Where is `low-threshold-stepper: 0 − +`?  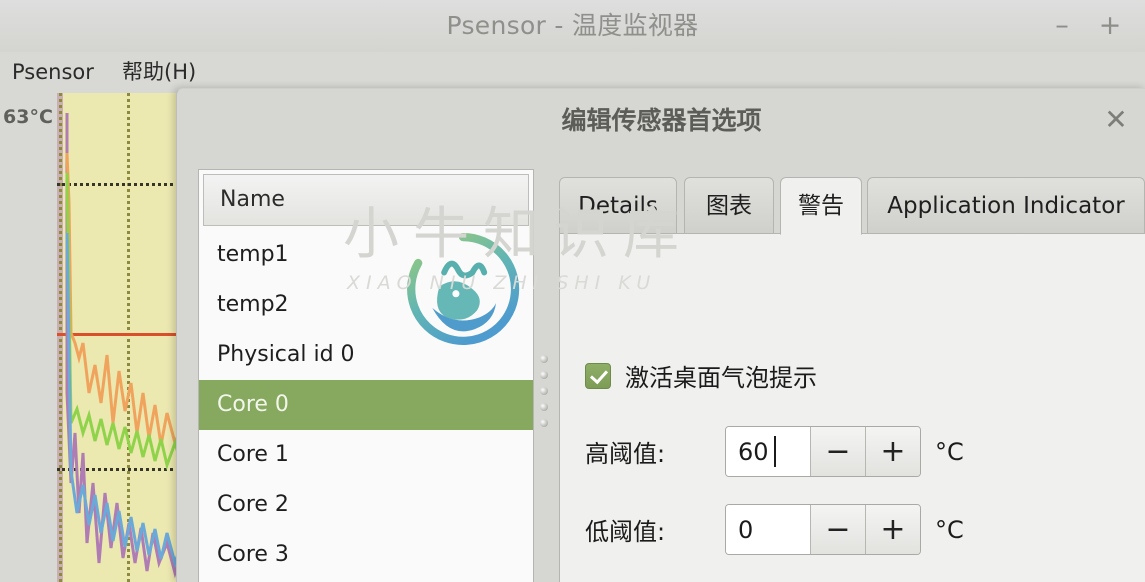 low-threshold-stepper: 0 − + is located at coordinates (823, 529).